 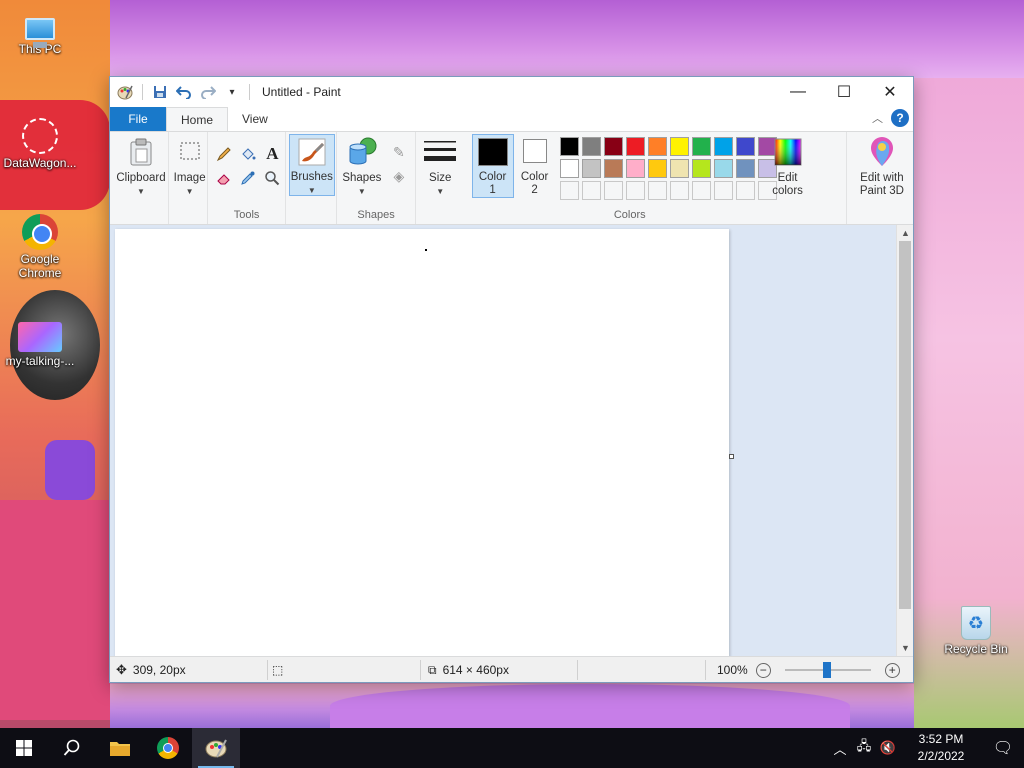 I want to click on show-hidden-icons-icon: ︿, so click(x=840, y=748).